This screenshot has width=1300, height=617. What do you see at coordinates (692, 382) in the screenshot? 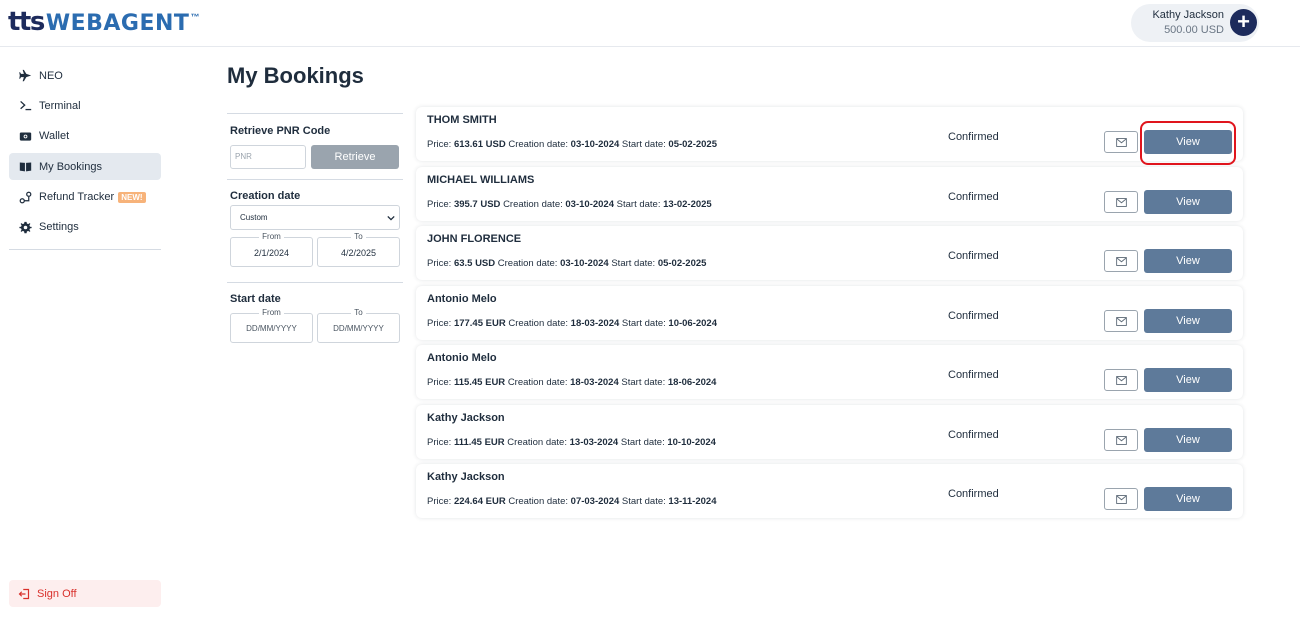
I see `booking-start-date: 18-06-2024` at bounding box center [692, 382].